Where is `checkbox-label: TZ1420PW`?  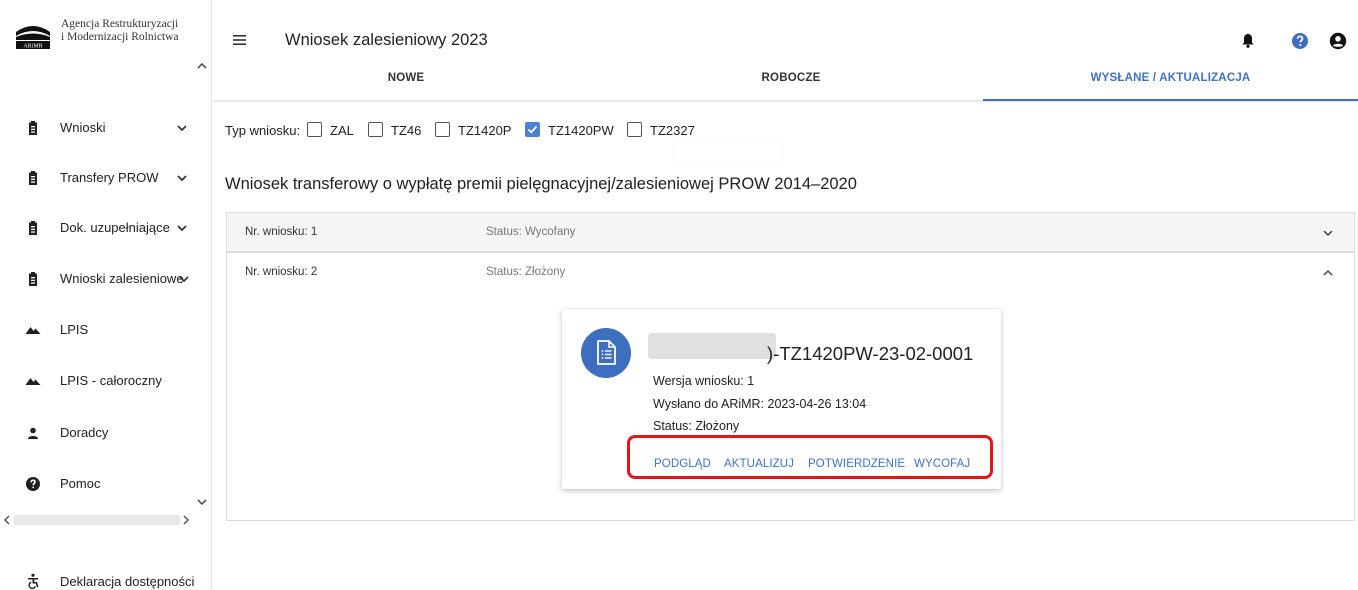 checkbox-label: TZ1420PW is located at coordinates (581, 130).